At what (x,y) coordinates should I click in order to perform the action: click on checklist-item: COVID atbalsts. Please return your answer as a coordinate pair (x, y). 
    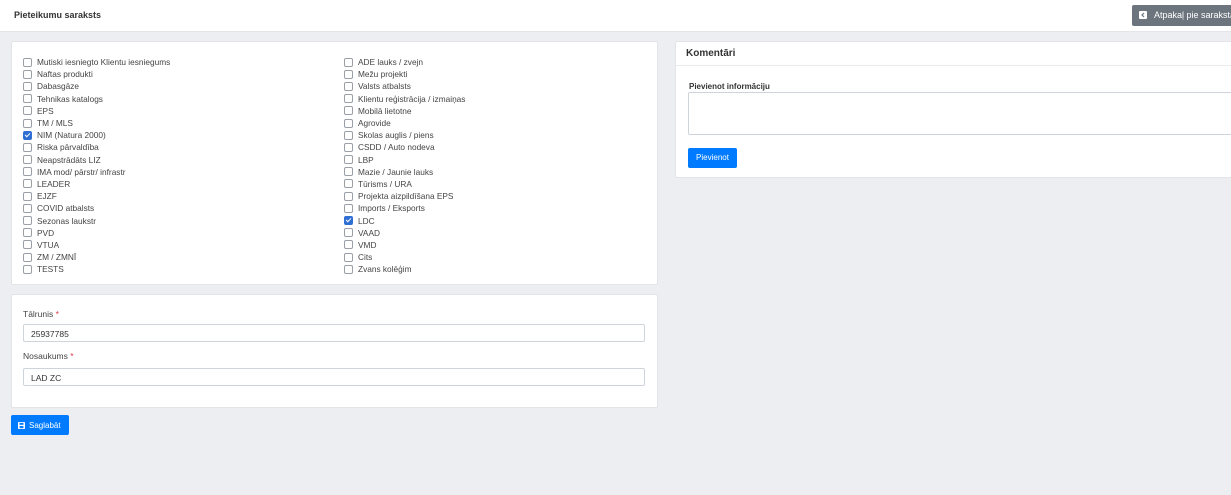
    Looking at the image, I should click on (96, 208).